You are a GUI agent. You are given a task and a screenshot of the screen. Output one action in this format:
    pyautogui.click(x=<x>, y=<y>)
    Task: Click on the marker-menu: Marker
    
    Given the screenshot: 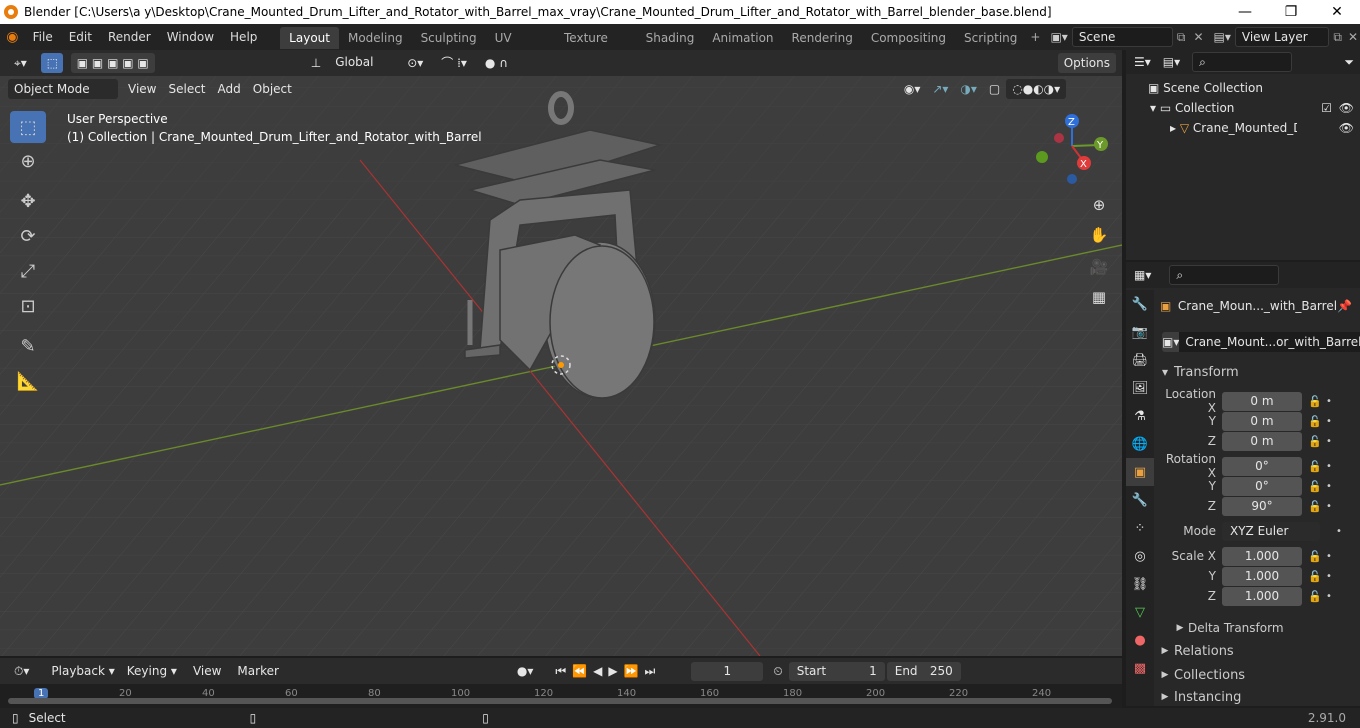 What is the action you would take?
    pyautogui.click(x=257, y=671)
    